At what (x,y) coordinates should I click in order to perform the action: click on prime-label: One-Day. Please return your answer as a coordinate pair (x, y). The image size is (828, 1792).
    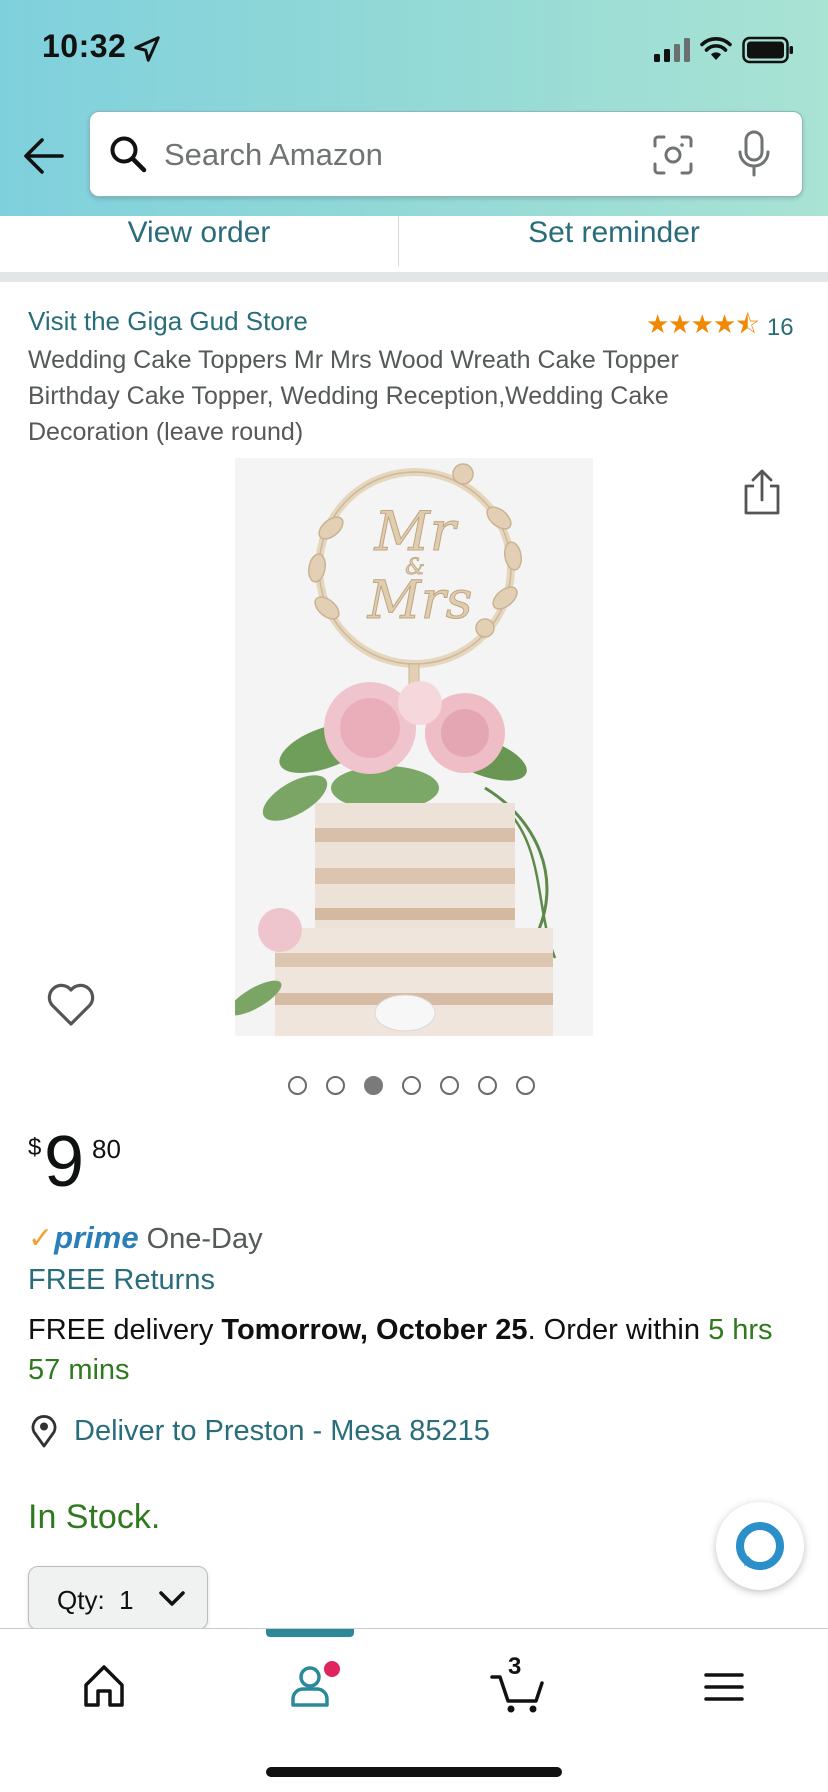
    Looking at the image, I should click on (204, 1239).